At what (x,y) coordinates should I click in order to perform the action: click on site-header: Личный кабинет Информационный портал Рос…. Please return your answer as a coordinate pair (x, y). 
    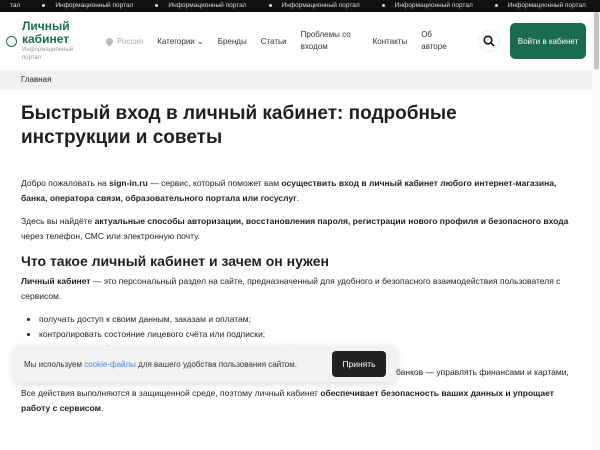
    Looking at the image, I should click on (300, 41).